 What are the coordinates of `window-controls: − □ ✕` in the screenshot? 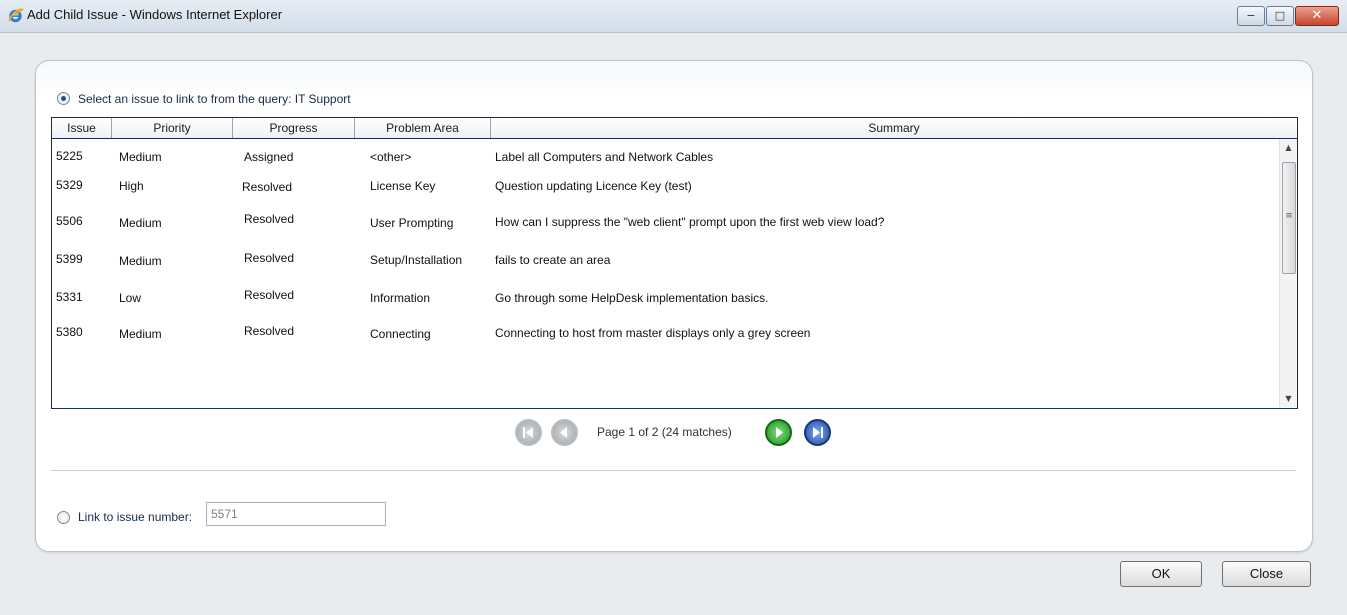 It's located at (1287, 16).